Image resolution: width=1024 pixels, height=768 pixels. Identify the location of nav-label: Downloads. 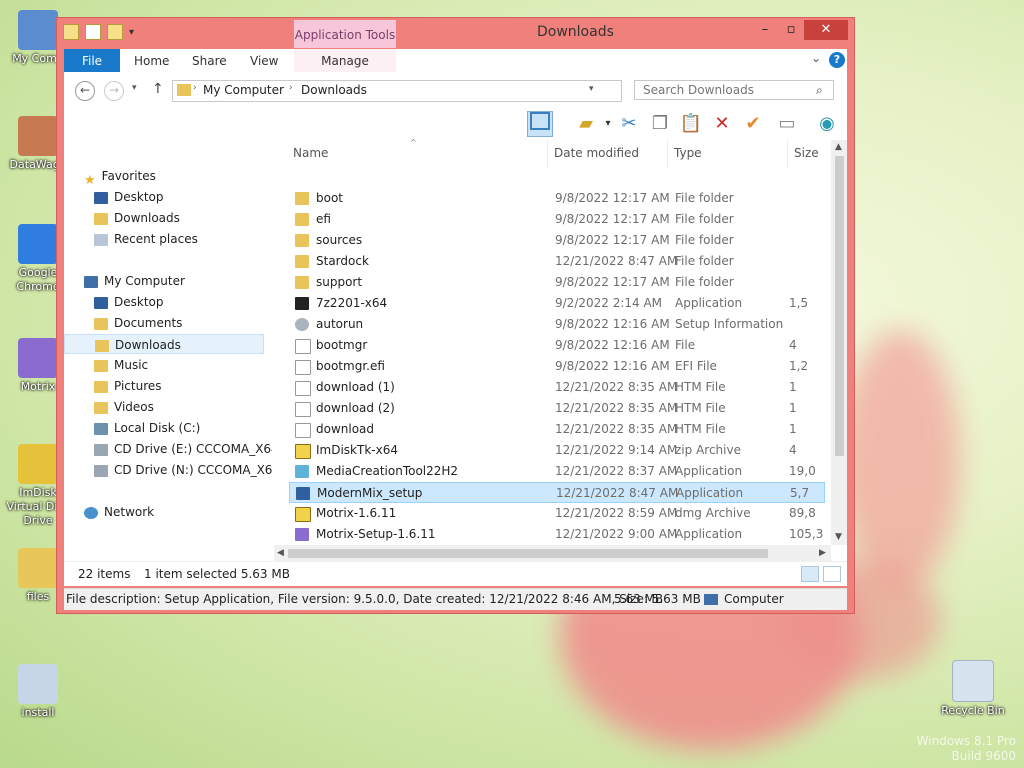
(148, 345).